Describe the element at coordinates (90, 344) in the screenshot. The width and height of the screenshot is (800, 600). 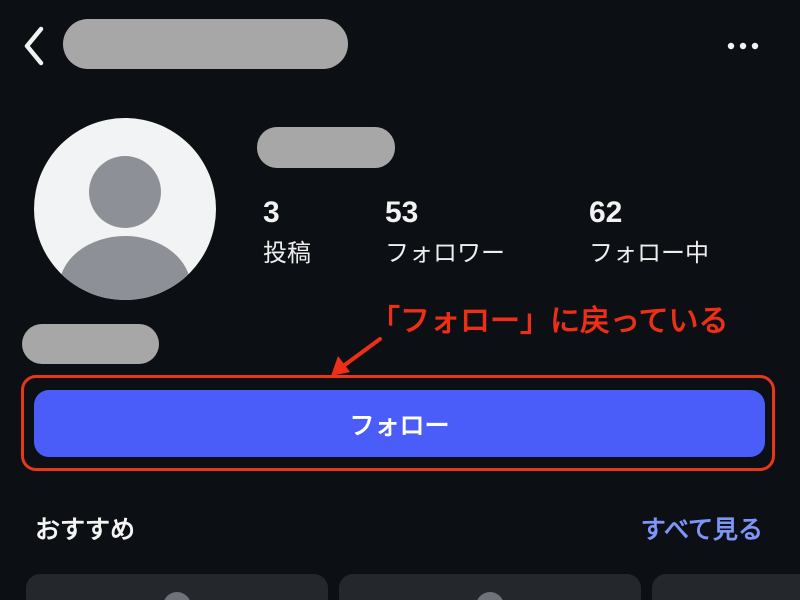
I see `bio-redaction` at that location.